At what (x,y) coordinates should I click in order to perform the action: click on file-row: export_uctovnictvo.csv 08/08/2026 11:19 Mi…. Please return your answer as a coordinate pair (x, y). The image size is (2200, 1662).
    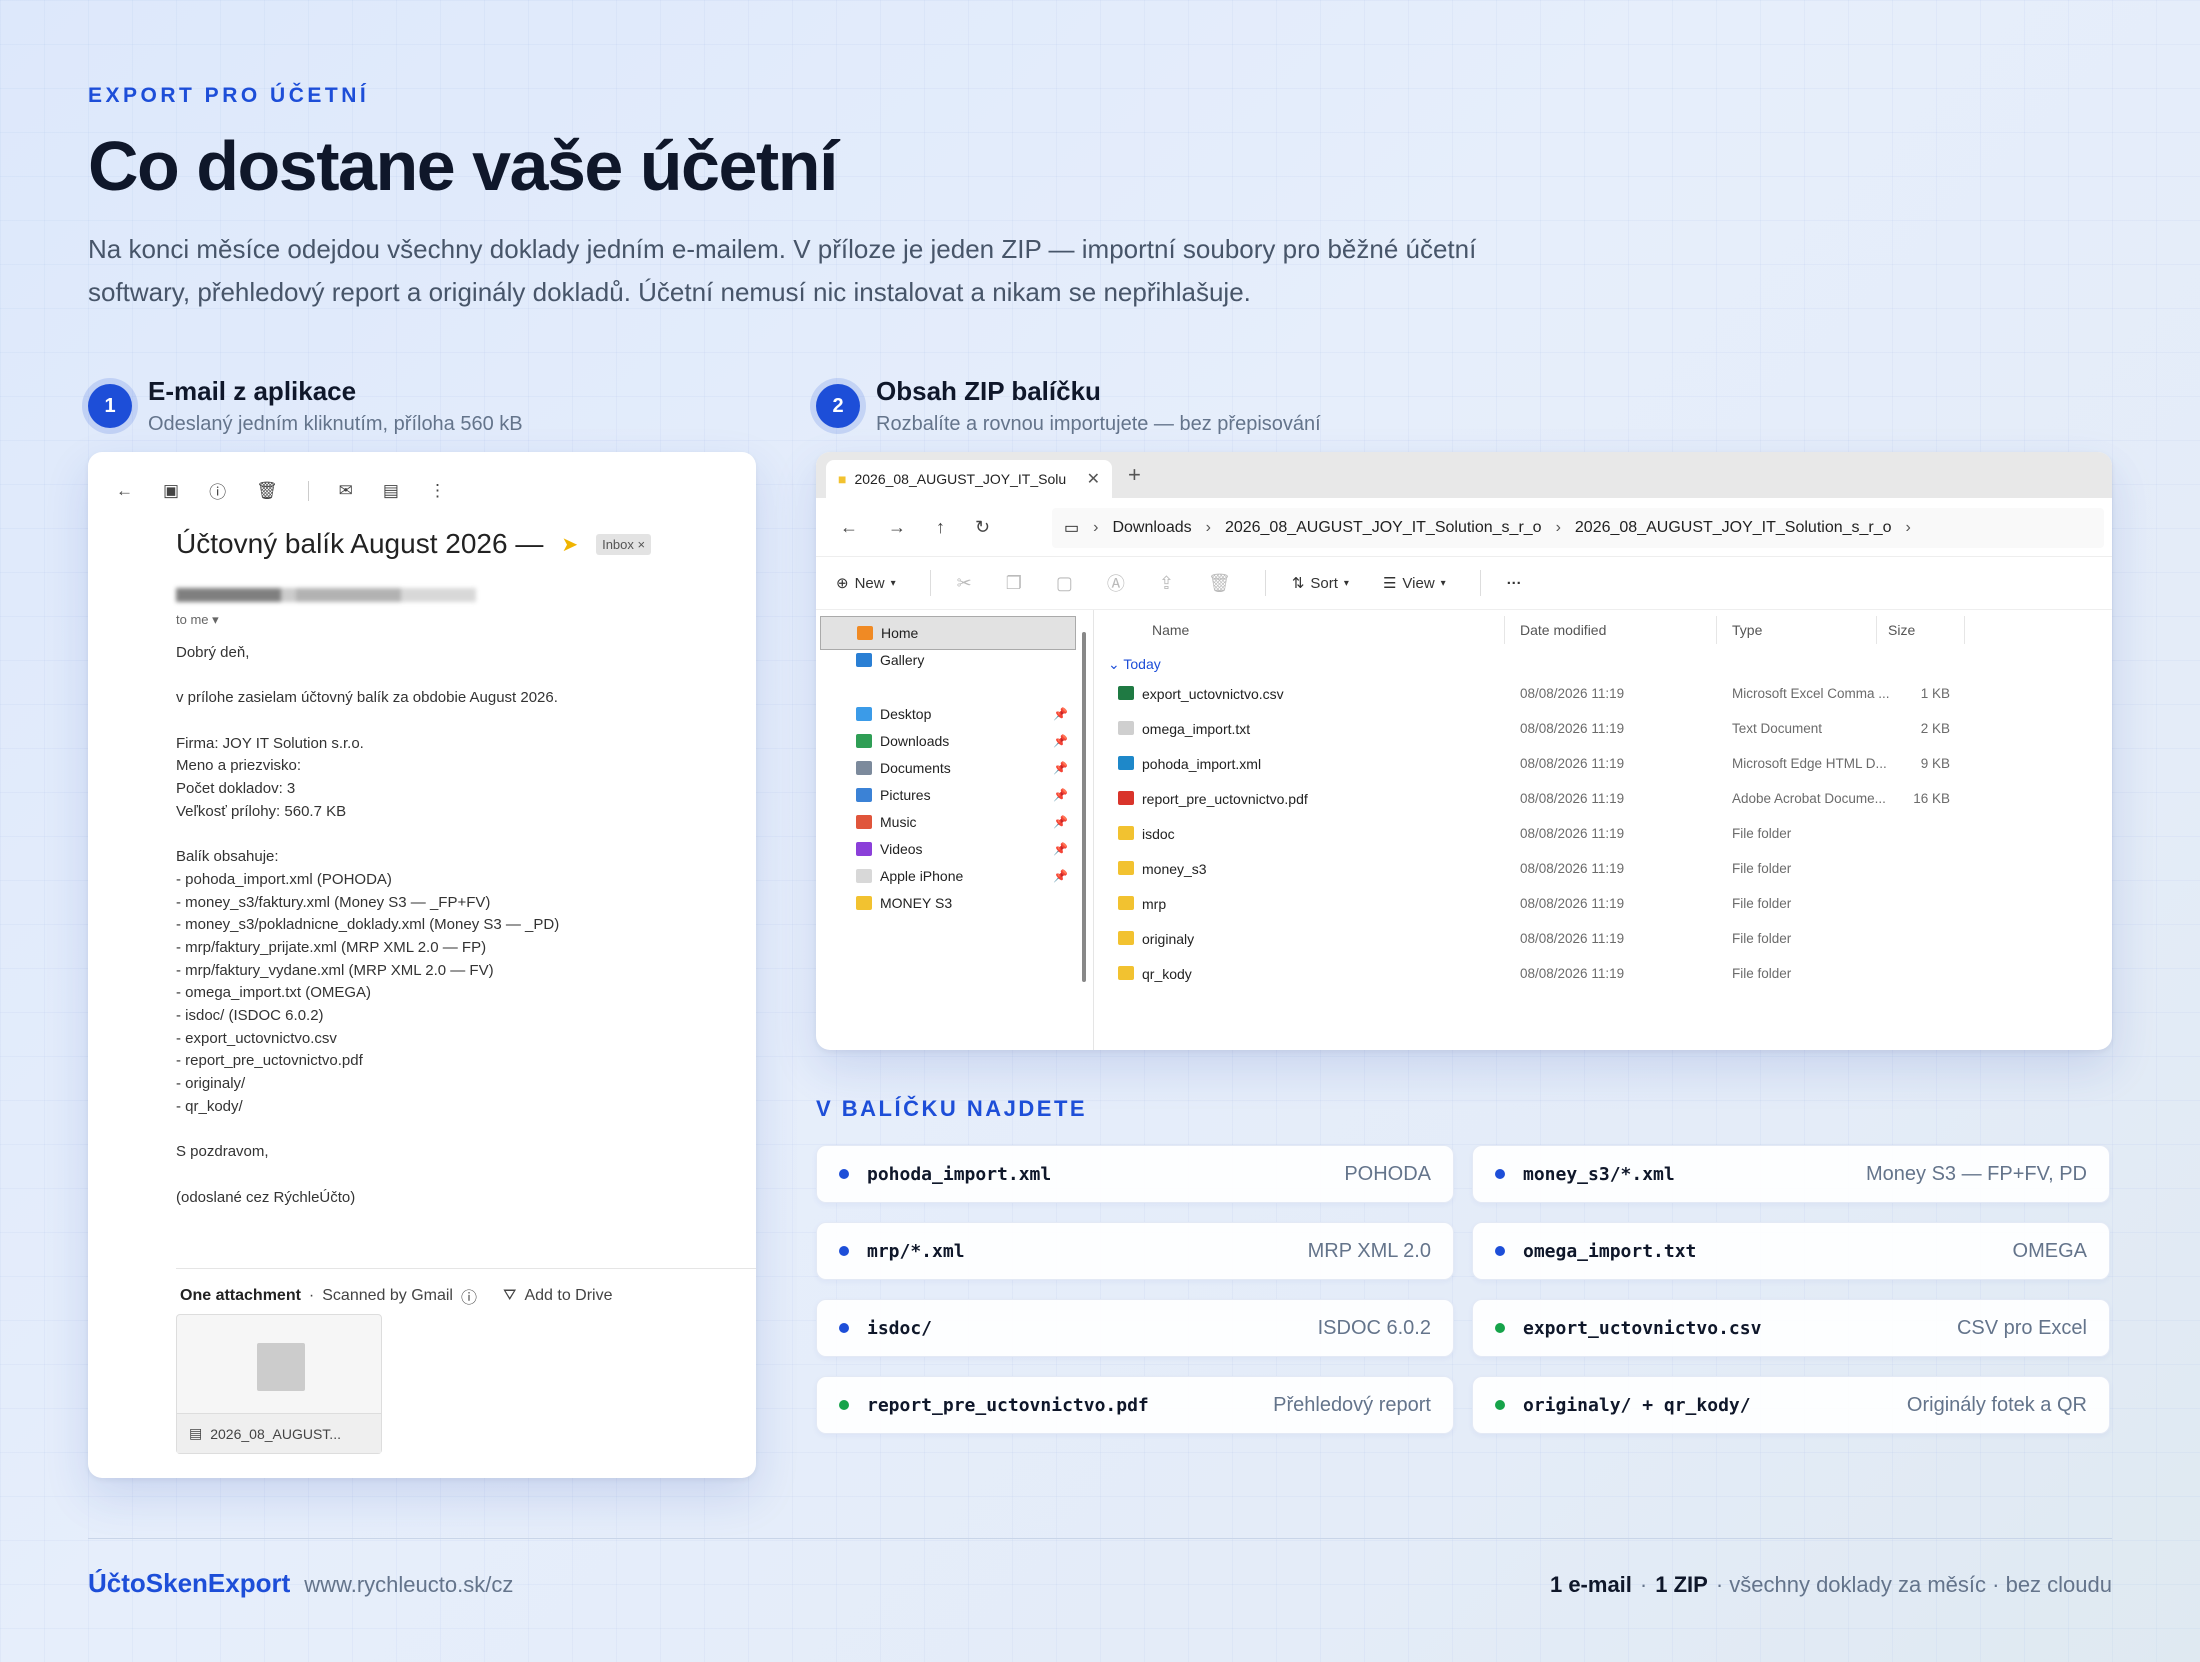
    Looking at the image, I should click on (1604, 693).